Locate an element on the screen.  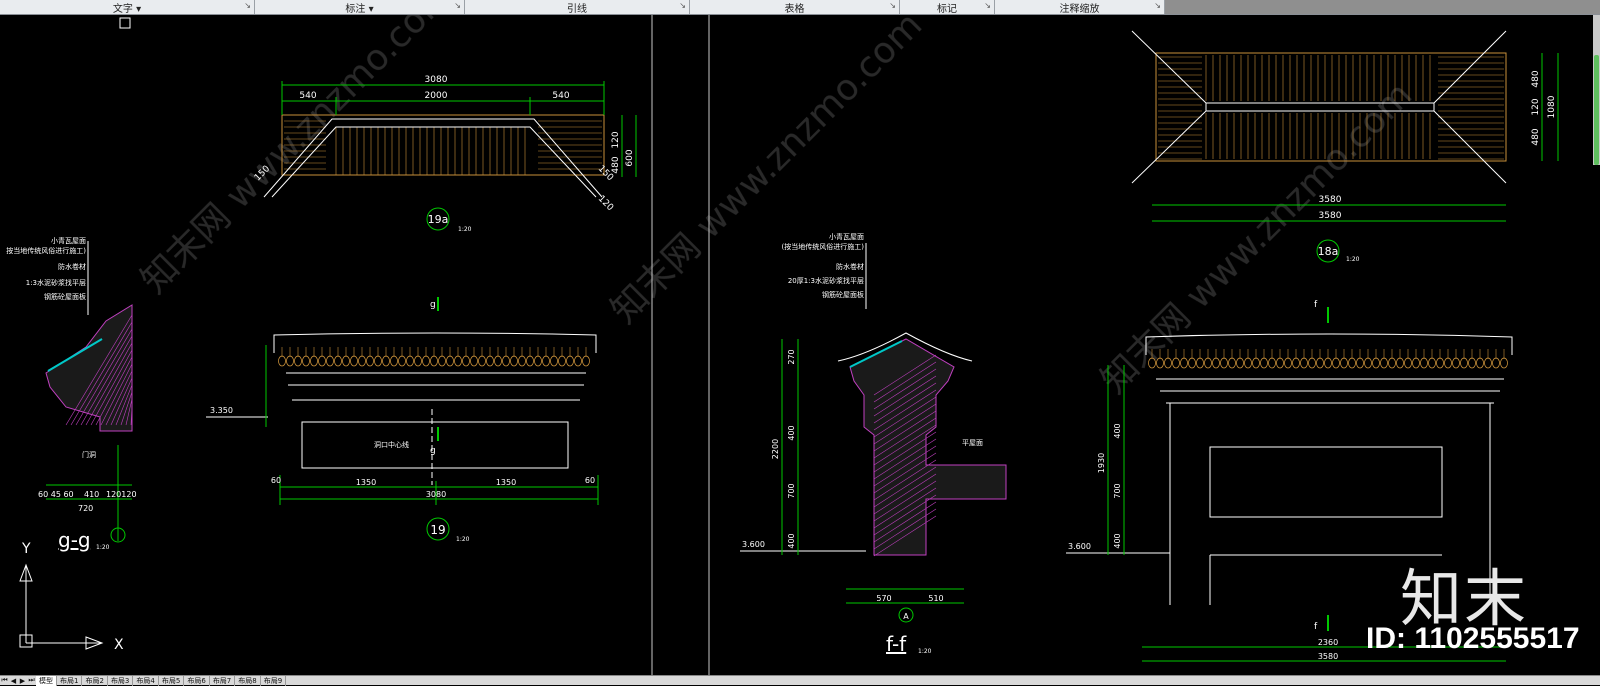
ribbon-panel-2: 引线 ↘ is located at coordinates (577, 7).